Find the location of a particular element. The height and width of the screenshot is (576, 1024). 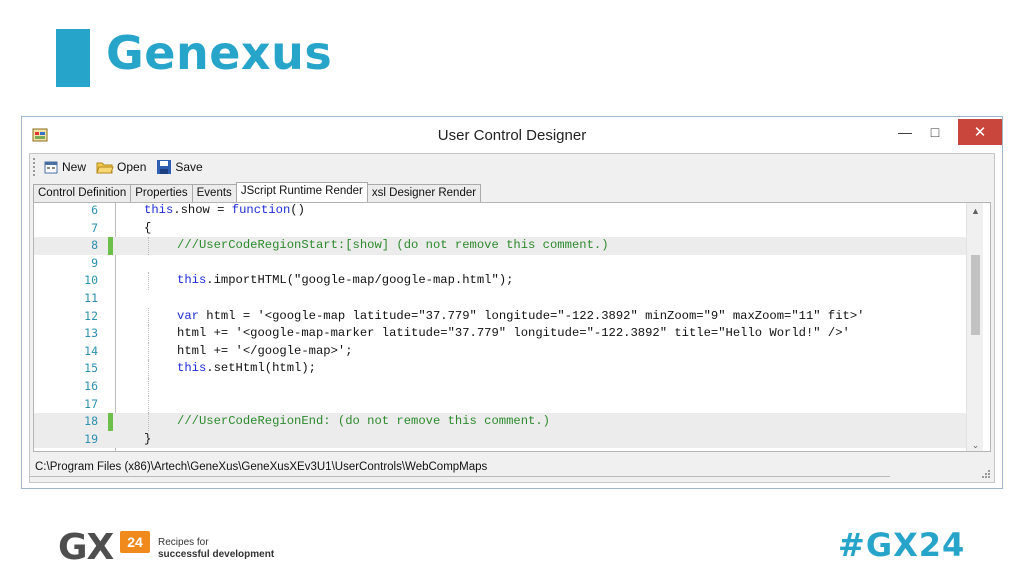

line-number: 12 is located at coordinates (91, 315).